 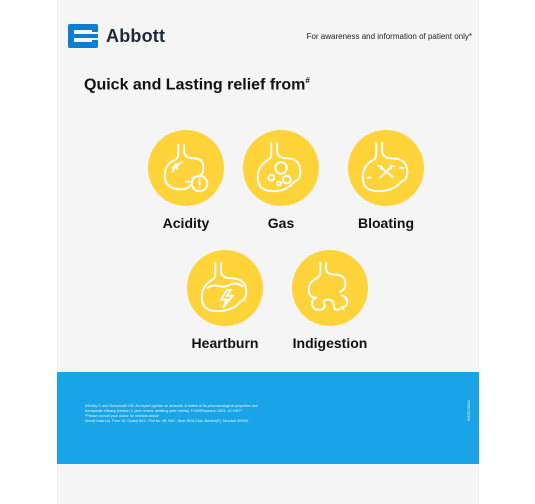 I want to click on stomach-bloating-icon, so click(x=385, y=167).